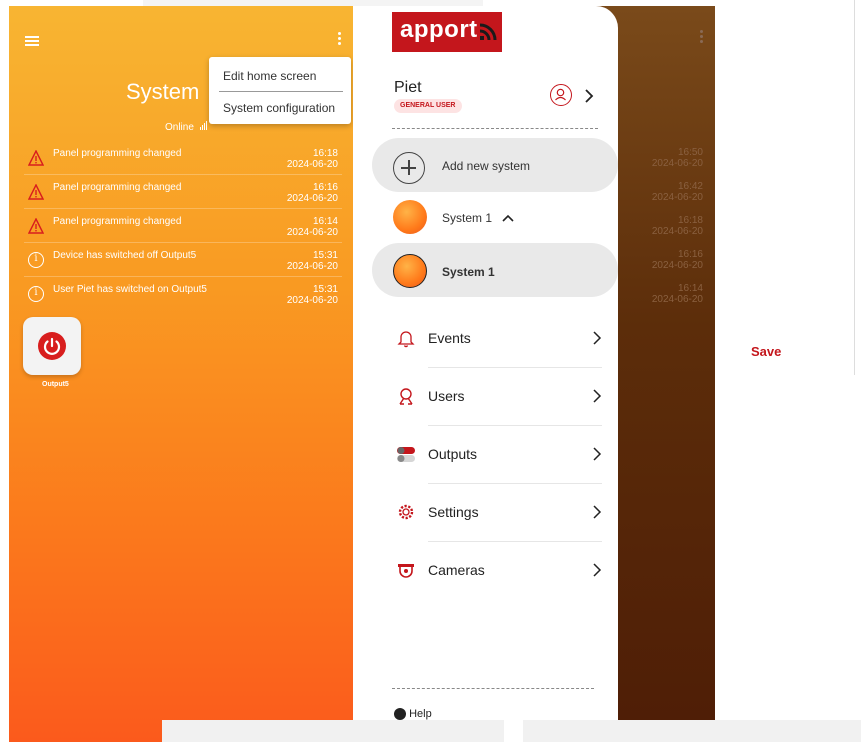 Image resolution: width=861 pixels, height=742 pixels. I want to click on selected-system-label: System 1, so click(468, 272).